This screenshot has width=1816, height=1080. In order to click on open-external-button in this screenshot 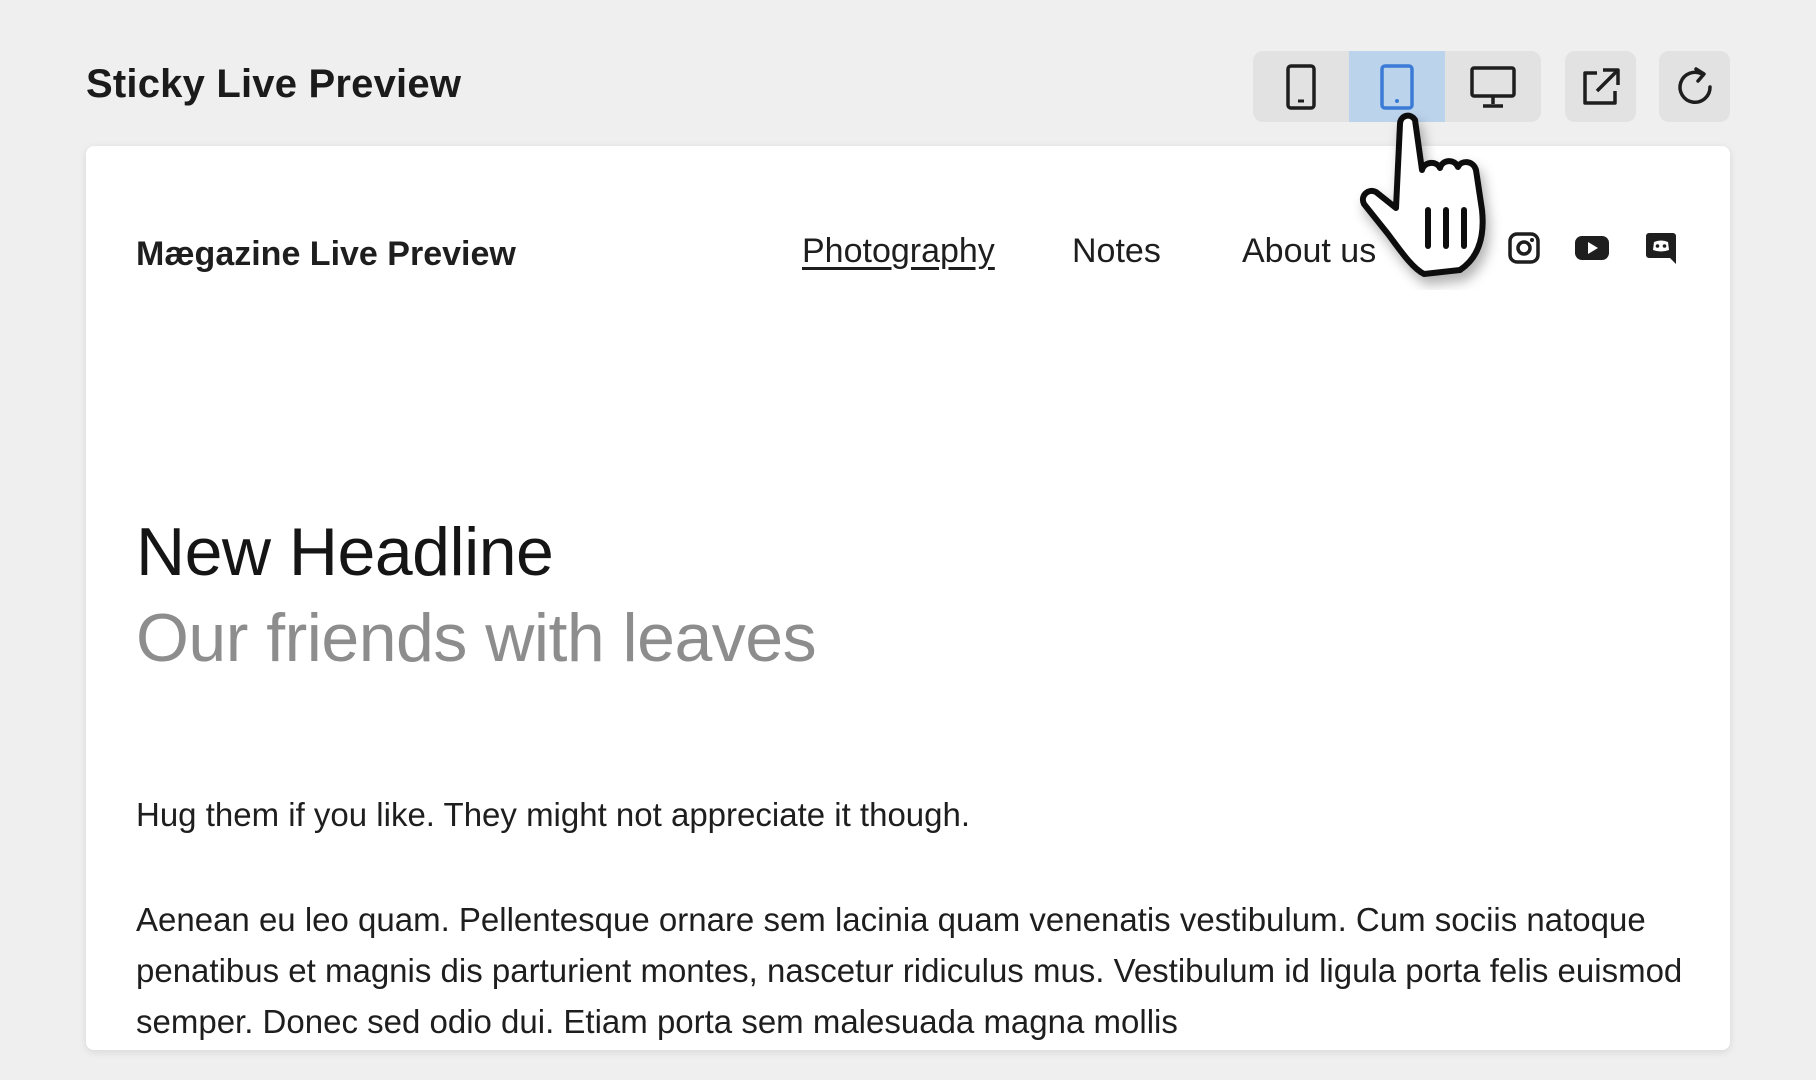, I will do `click(1600, 86)`.